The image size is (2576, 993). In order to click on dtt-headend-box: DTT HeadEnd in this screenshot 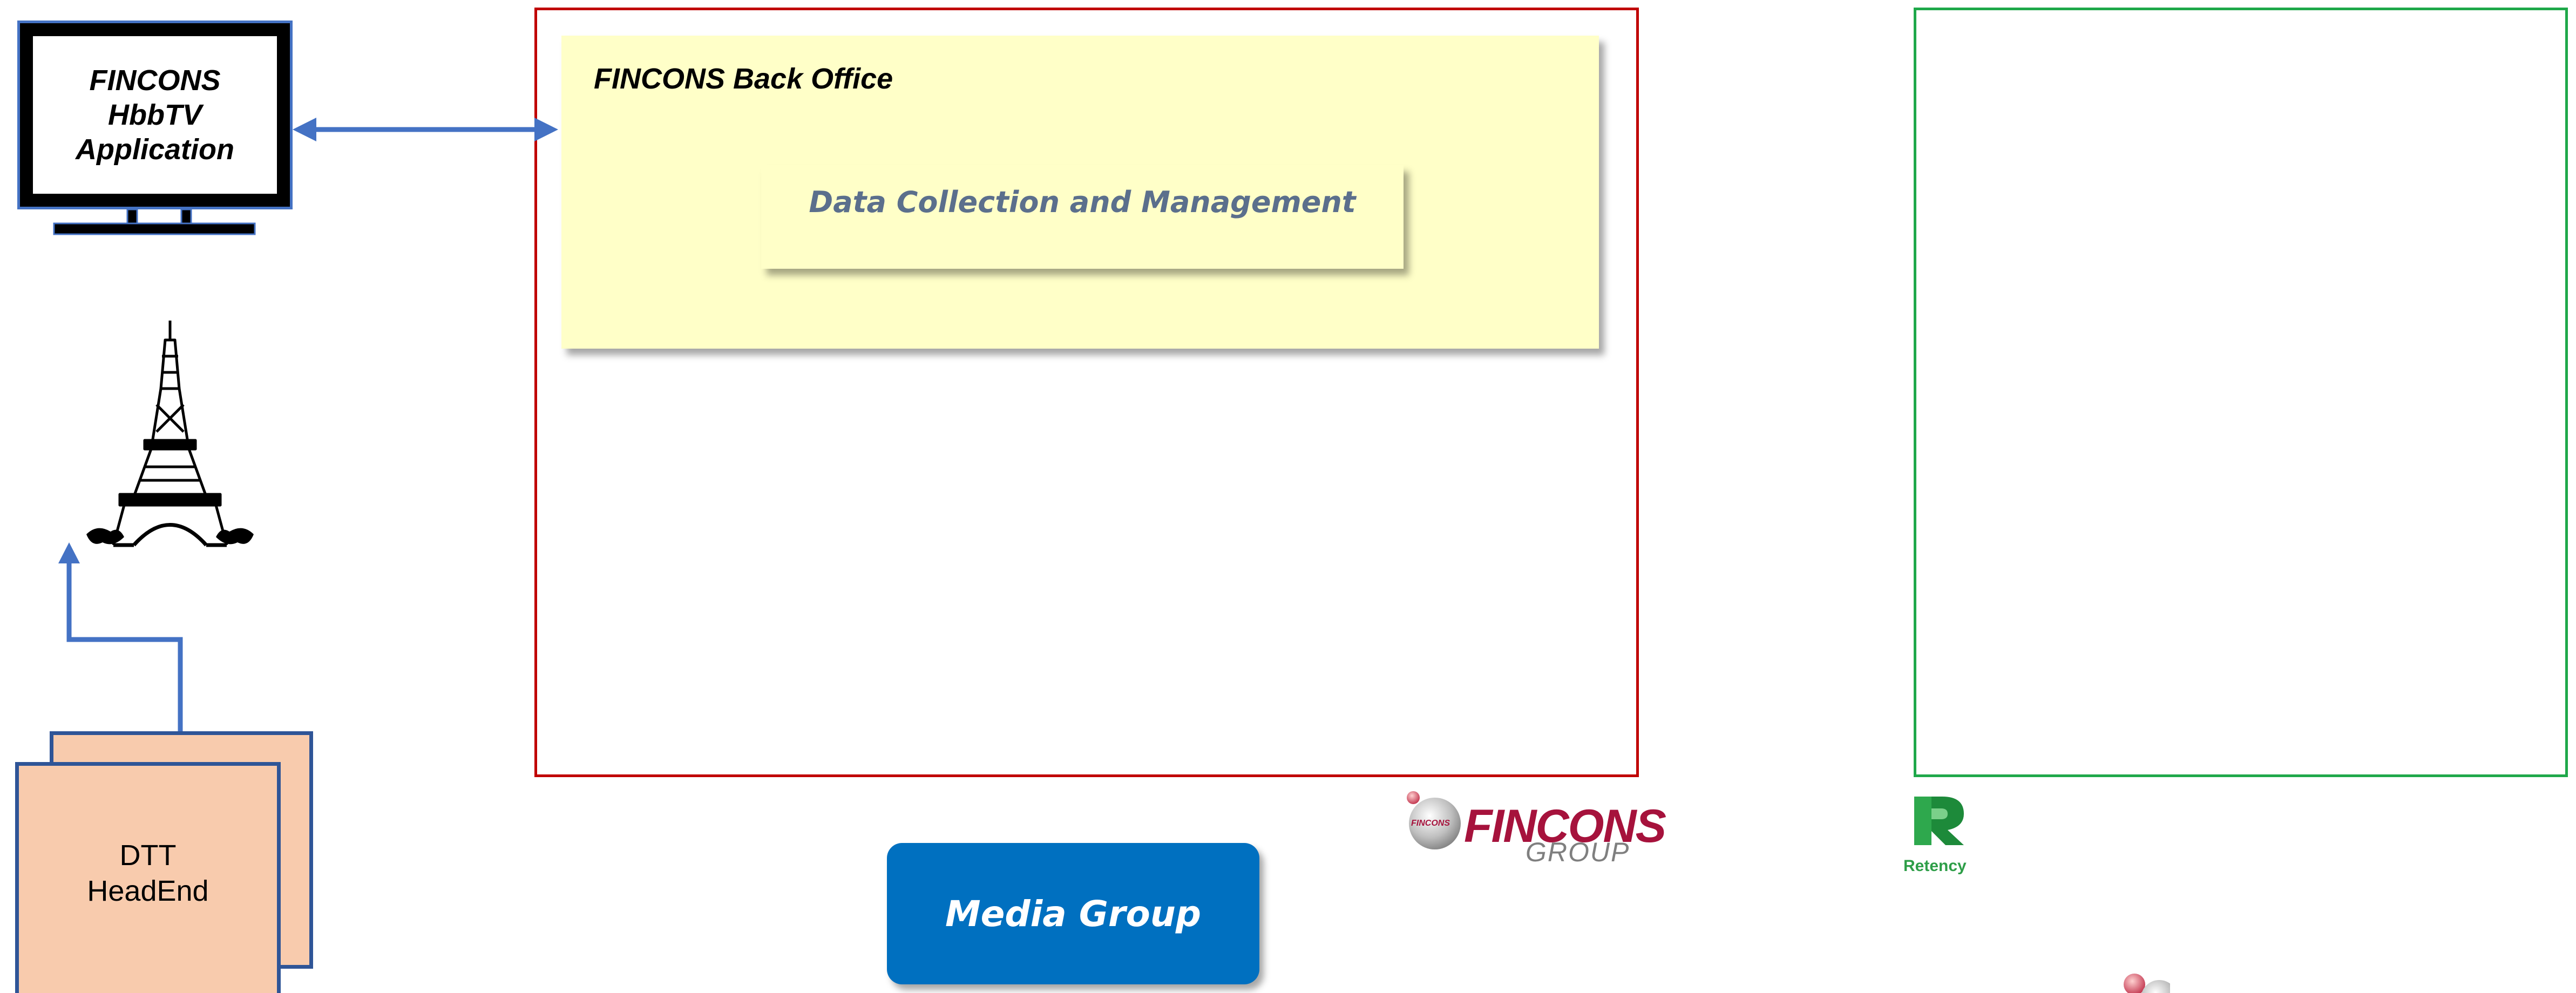, I will do `click(148, 877)`.